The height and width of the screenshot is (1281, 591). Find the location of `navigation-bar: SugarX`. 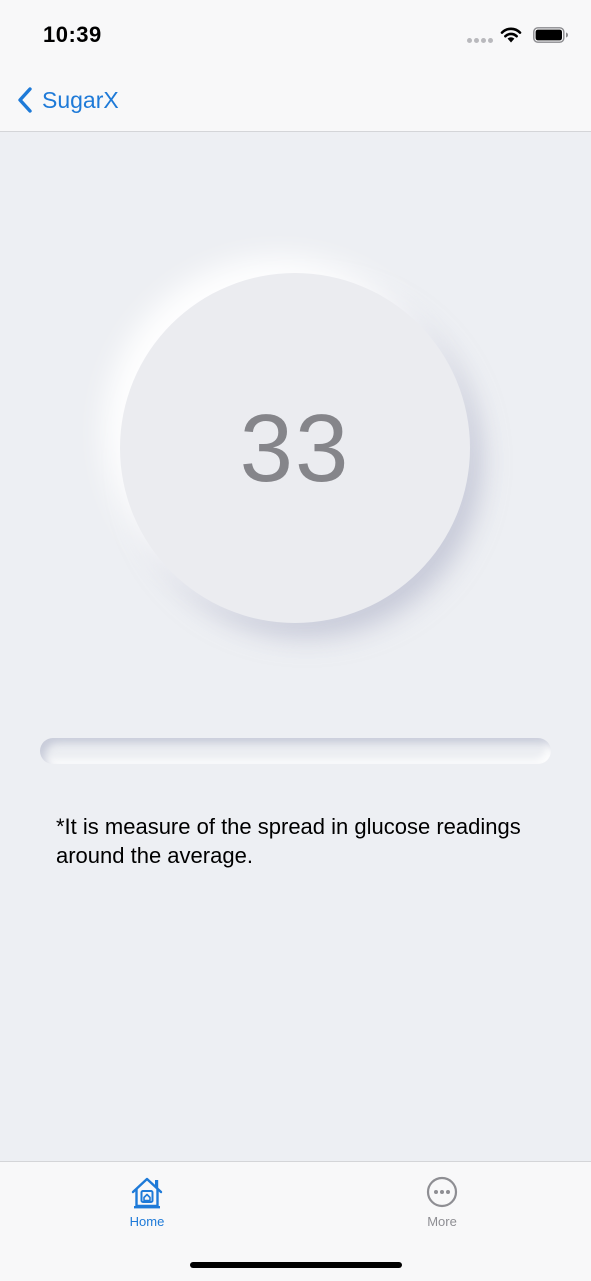

navigation-bar: SugarX is located at coordinates (295, 101).